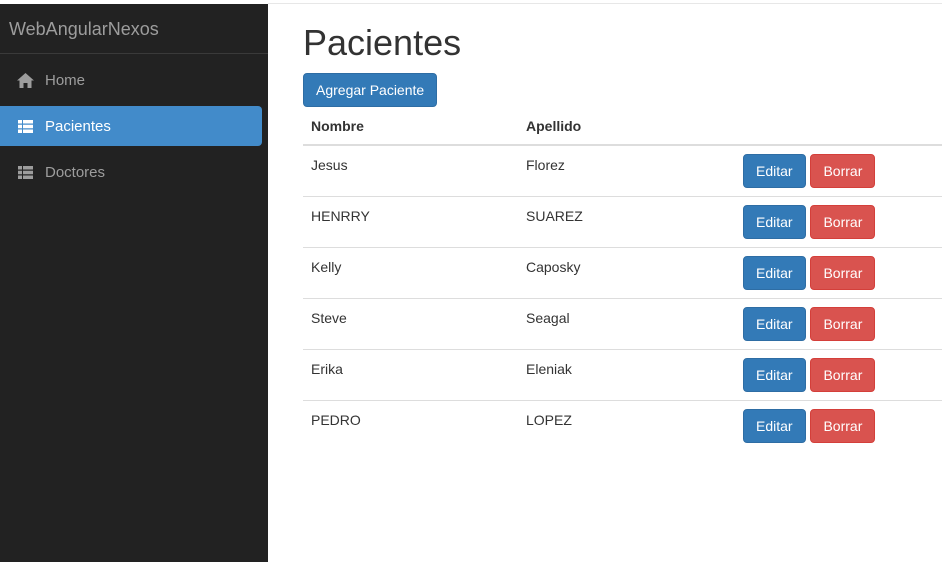 This screenshot has width=942, height=562. I want to click on cell-nombre: Steve, so click(410, 323).